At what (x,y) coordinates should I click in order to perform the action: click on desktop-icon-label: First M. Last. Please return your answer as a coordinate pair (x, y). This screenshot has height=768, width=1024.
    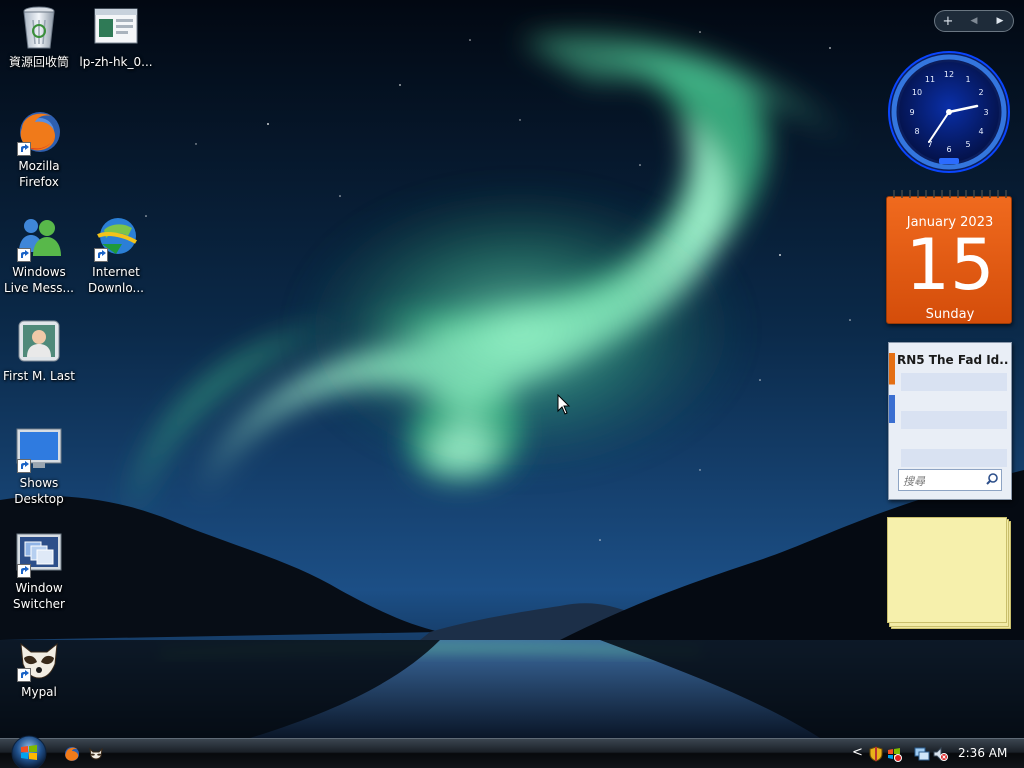
    Looking at the image, I should click on (39, 376).